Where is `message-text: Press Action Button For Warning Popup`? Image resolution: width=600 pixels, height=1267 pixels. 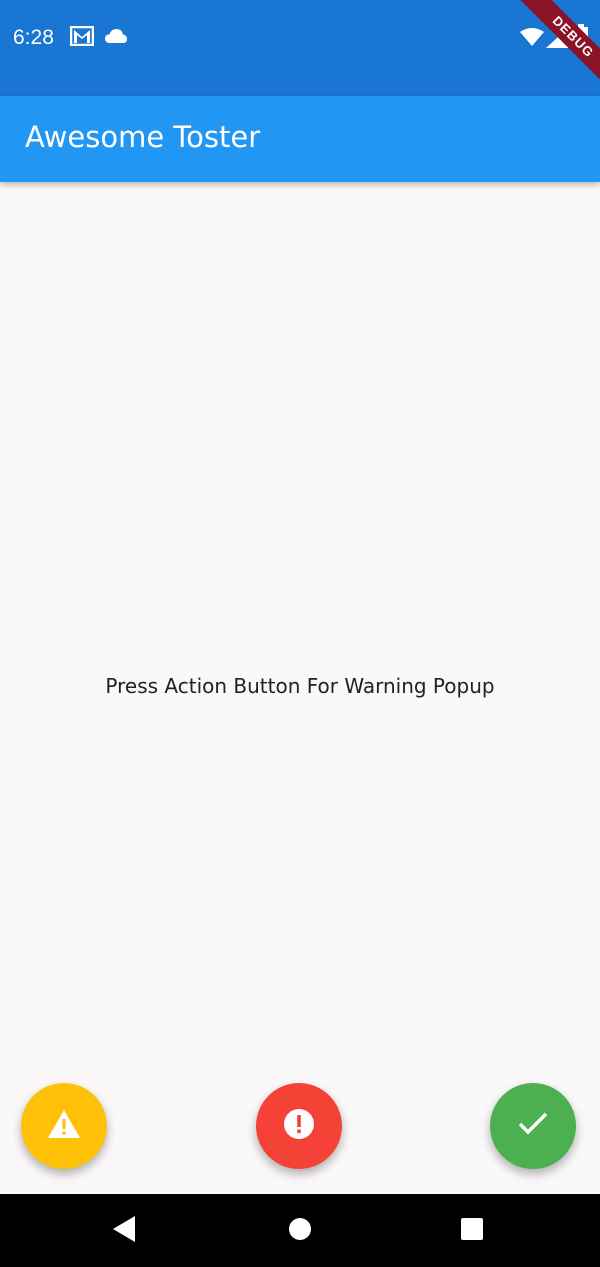 message-text: Press Action Button For Warning Popup is located at coordinates (300, 686).